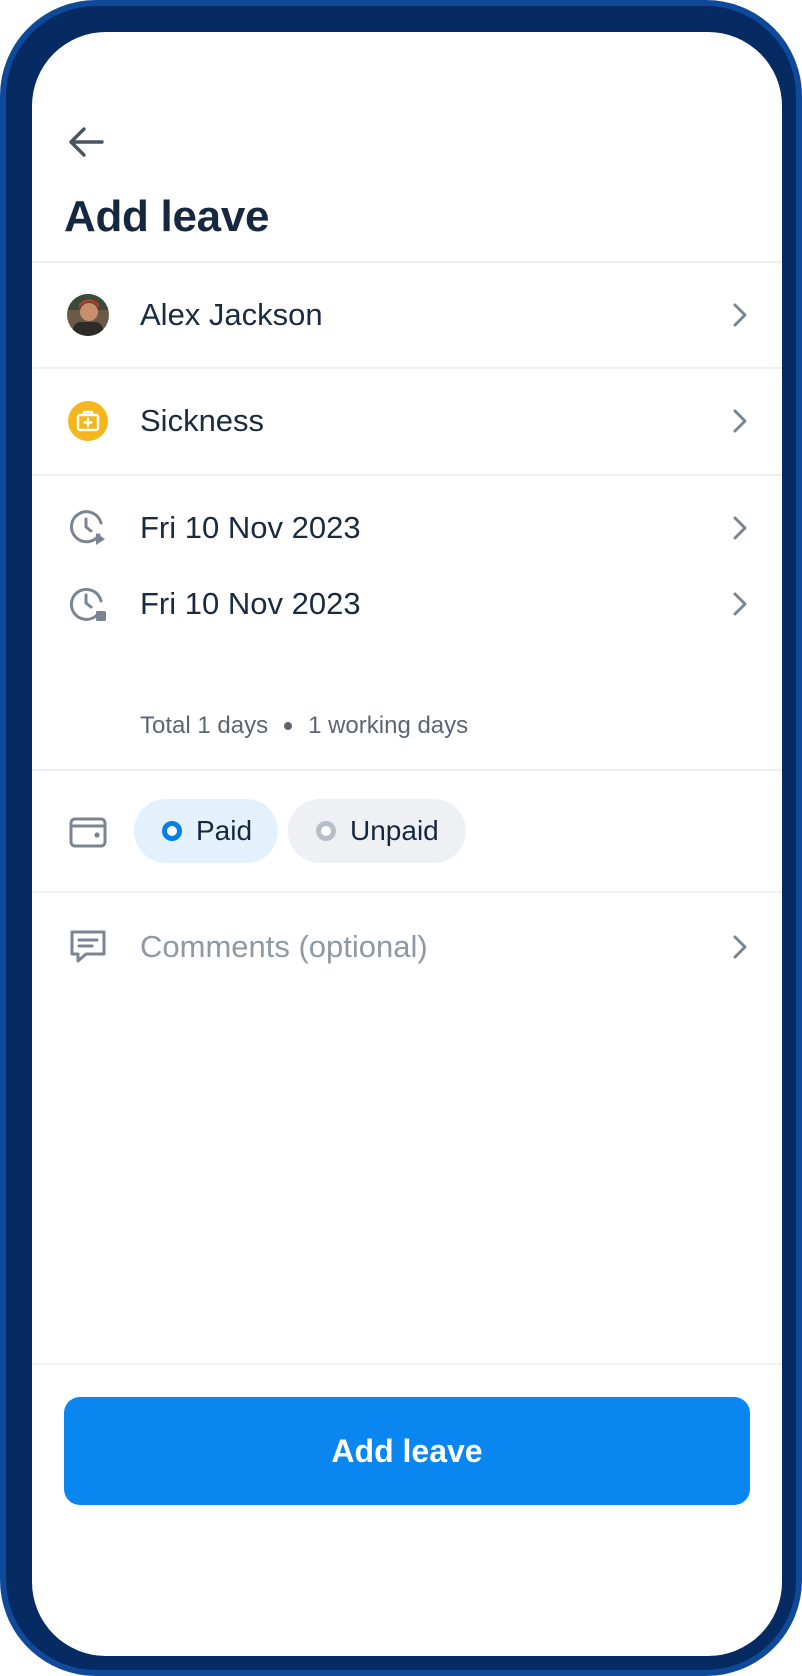 The width and height of the screenshot is (802, 1676). What do you see at coordinates (172, 831) in the screenshot?
I see `radio-selected-icon` at bounding box center [172, 831].